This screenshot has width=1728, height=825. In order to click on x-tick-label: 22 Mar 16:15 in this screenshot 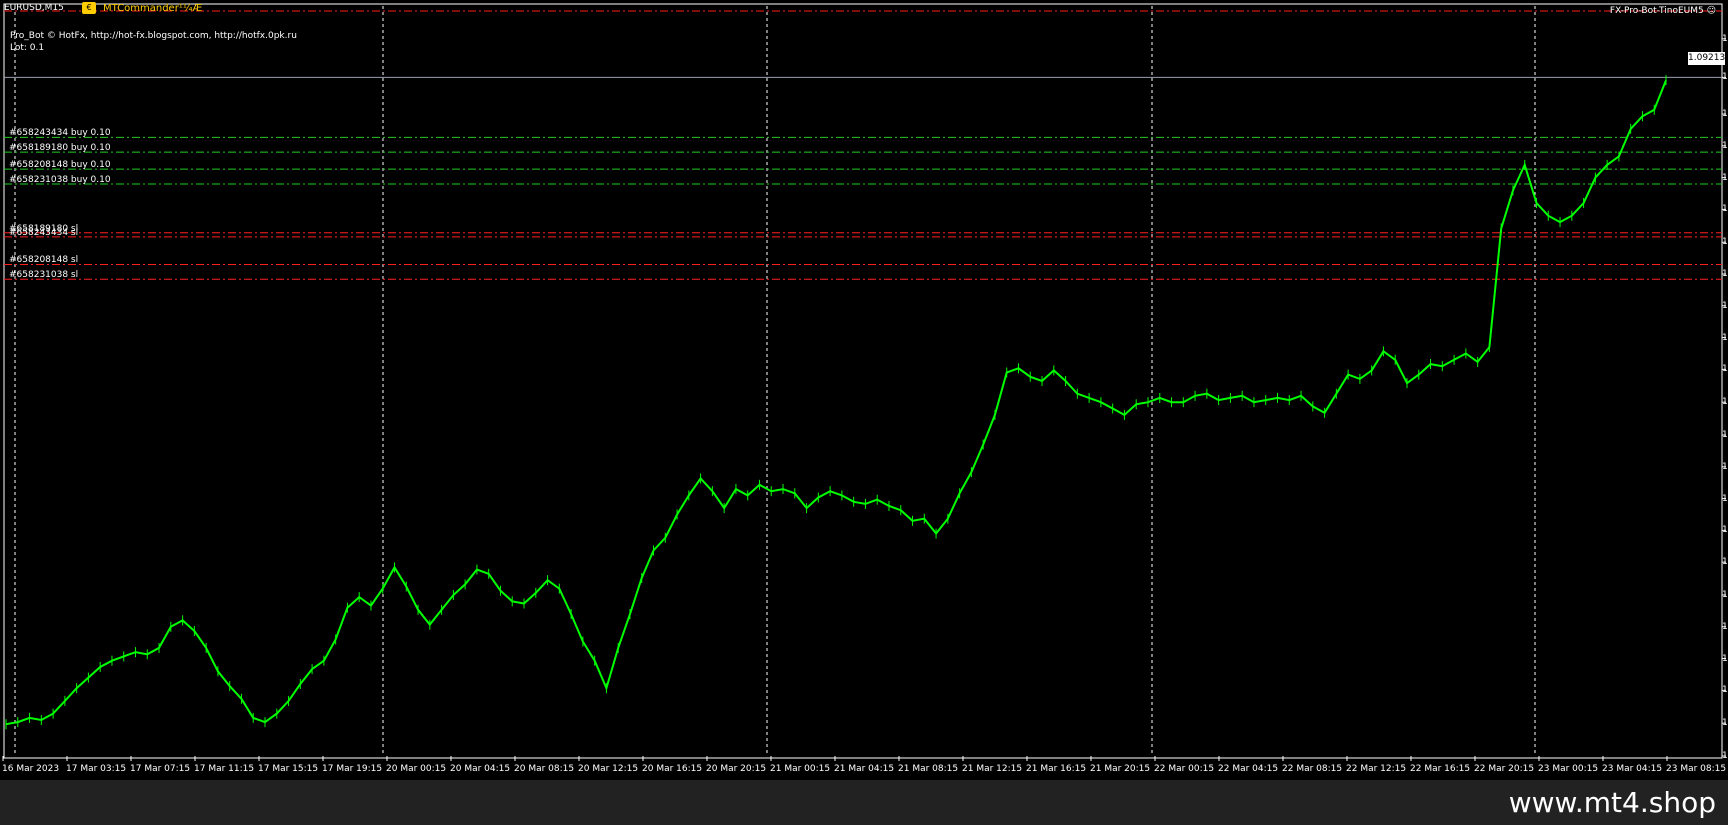, I will do `click(1440, 769)`.